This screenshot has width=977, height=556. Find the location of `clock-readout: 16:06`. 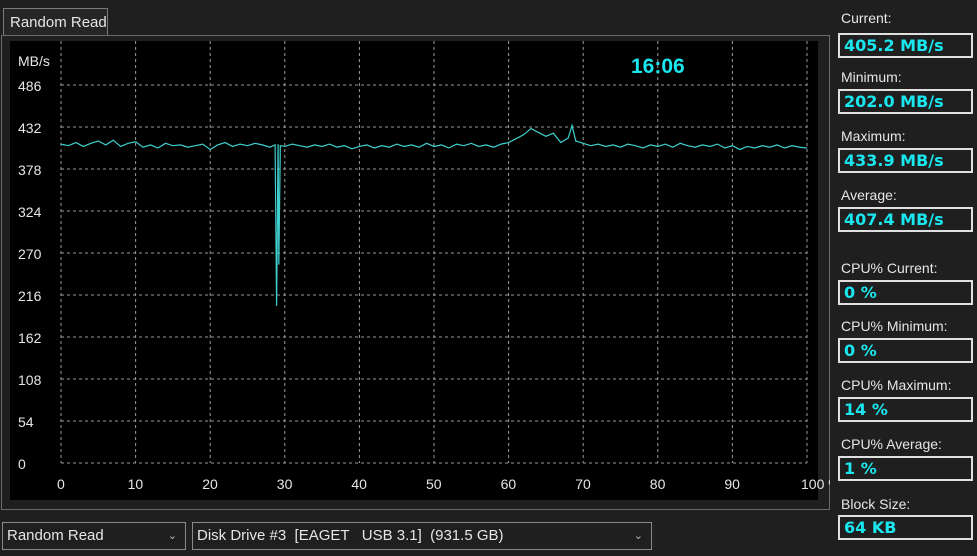

clock-readout: 16:06 is located at coordinates (658, 66).